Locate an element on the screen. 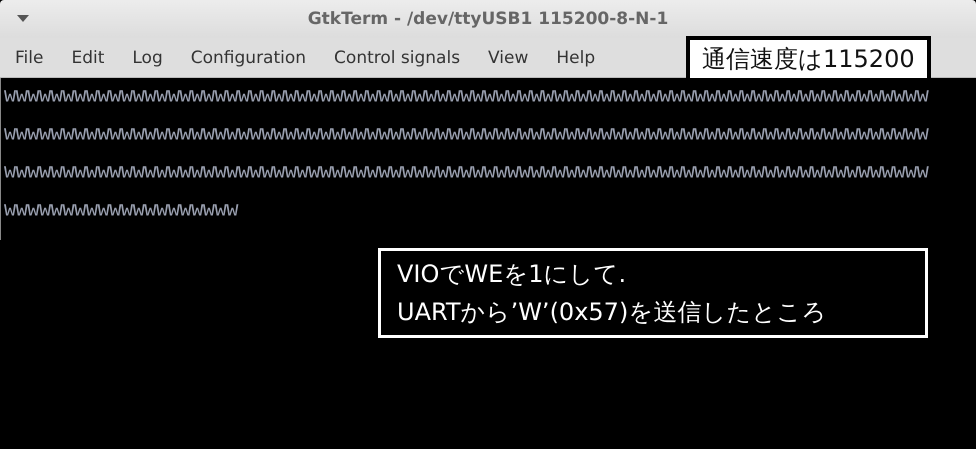  menu-item: File is located at coordinates (29, 58).